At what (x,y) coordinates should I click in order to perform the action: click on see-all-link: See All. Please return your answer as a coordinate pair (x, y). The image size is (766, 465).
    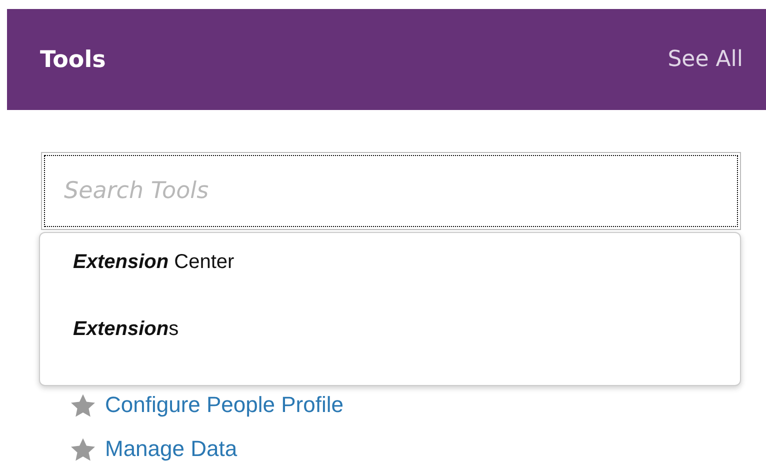
    Looking at the image, I should click on (705, 59).